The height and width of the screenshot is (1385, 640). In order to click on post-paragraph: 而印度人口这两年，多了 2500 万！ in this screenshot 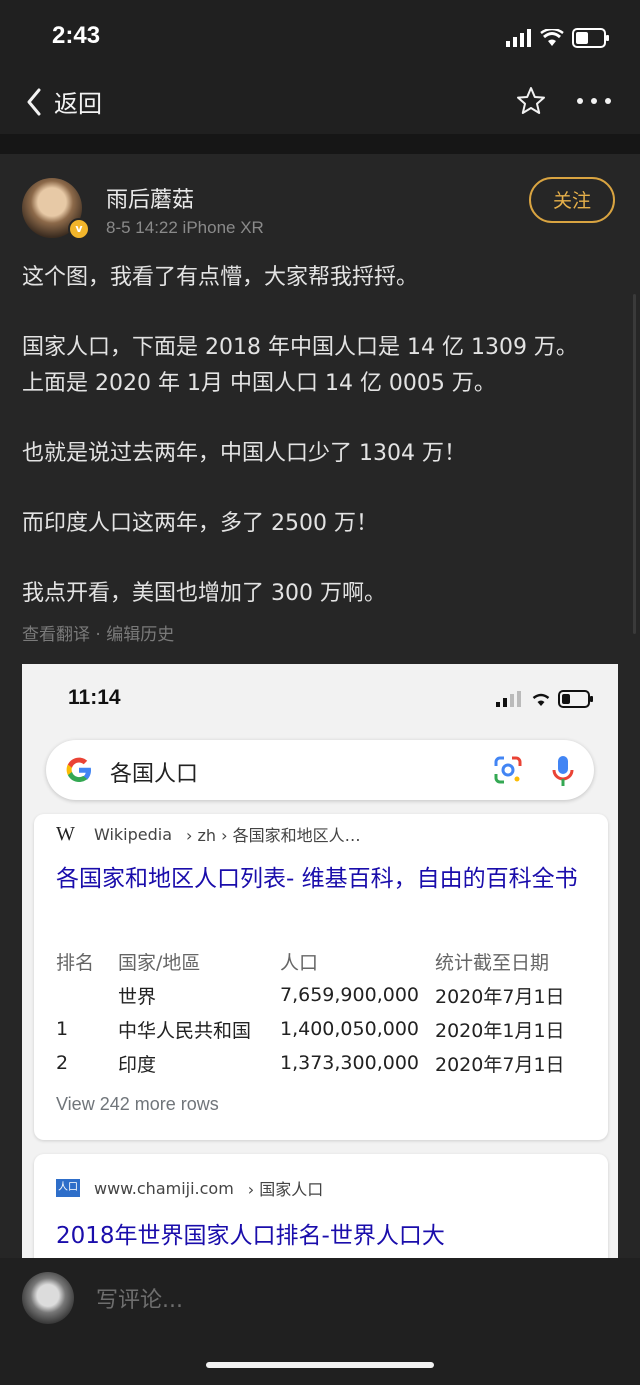, I will do `click(200, 523)`.